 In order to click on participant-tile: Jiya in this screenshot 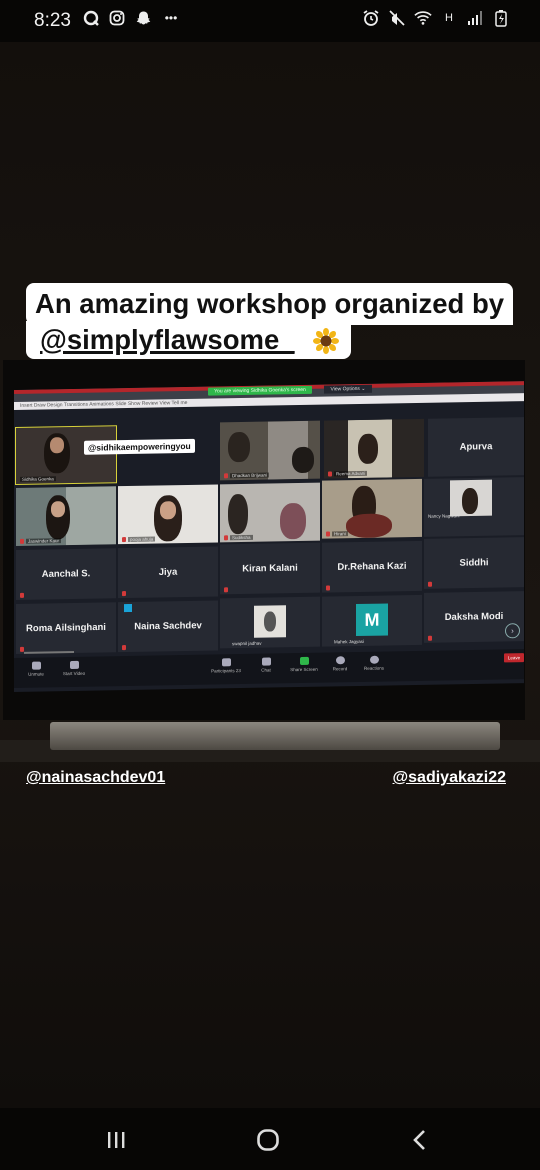, I will do `click(168, 572)`.